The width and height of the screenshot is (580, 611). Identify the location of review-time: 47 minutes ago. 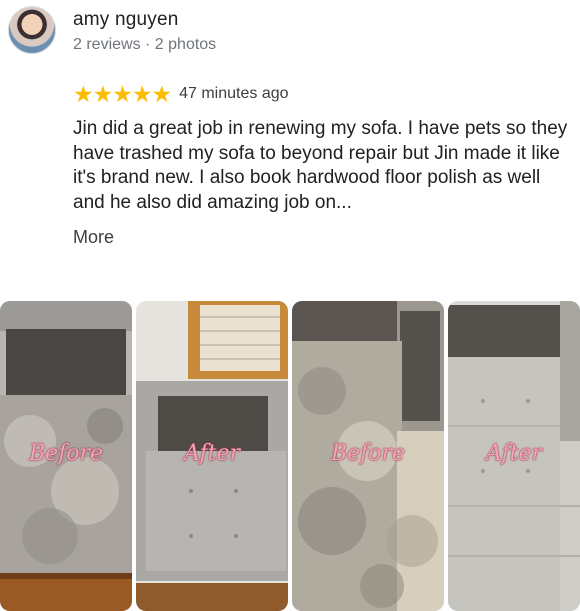
(234, 93).